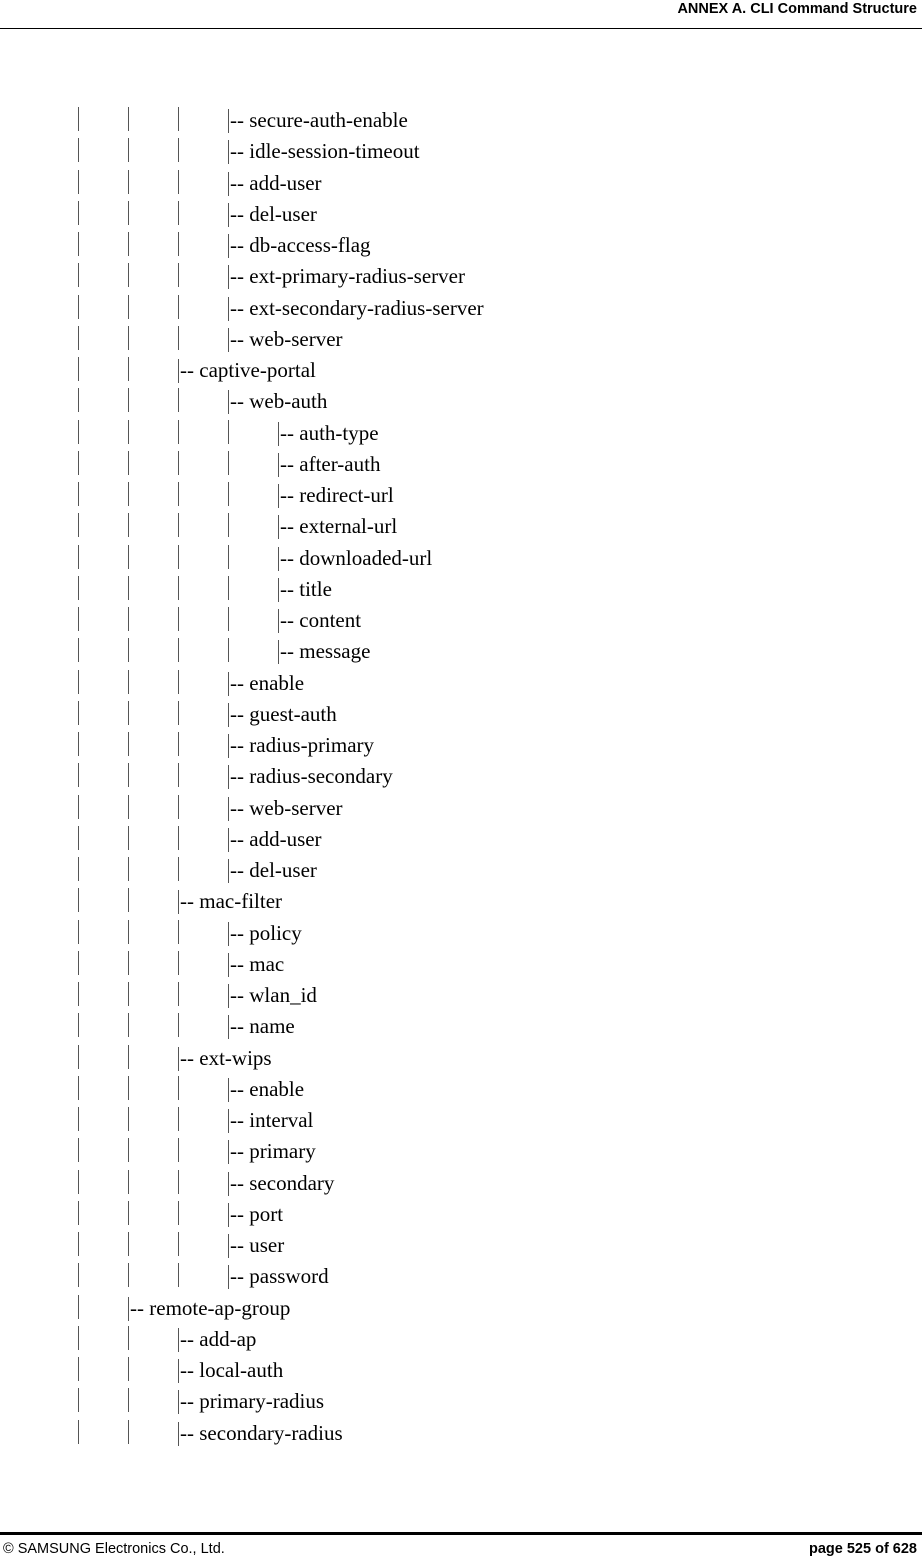 The image size is (922, 1565). Describe the element at coordinates (461, 14) in the screenshot. I see `page-header: ANNEX A. CLI Command Structure` at that location.